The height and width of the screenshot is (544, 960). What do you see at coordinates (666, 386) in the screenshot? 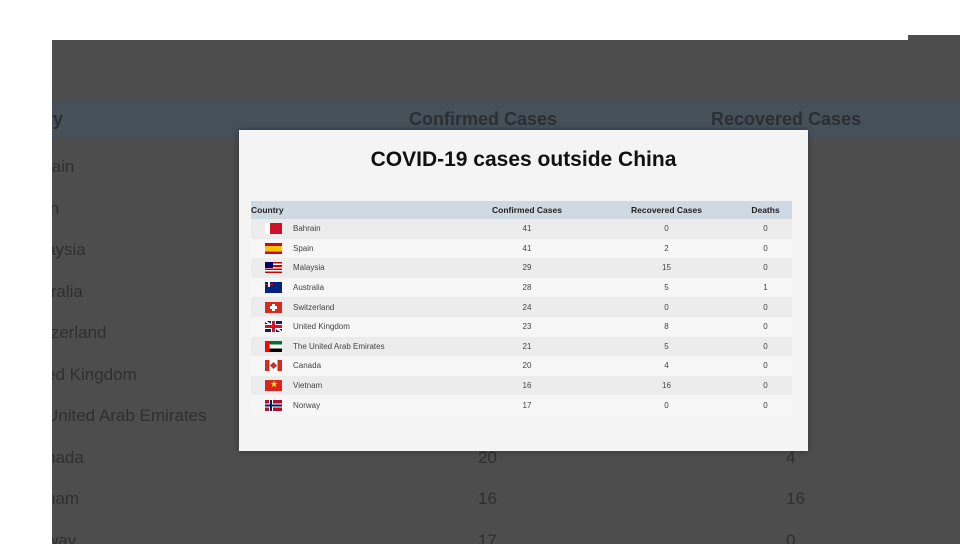
I see `cell-recovered: 16` at bounding box center [666, 386].